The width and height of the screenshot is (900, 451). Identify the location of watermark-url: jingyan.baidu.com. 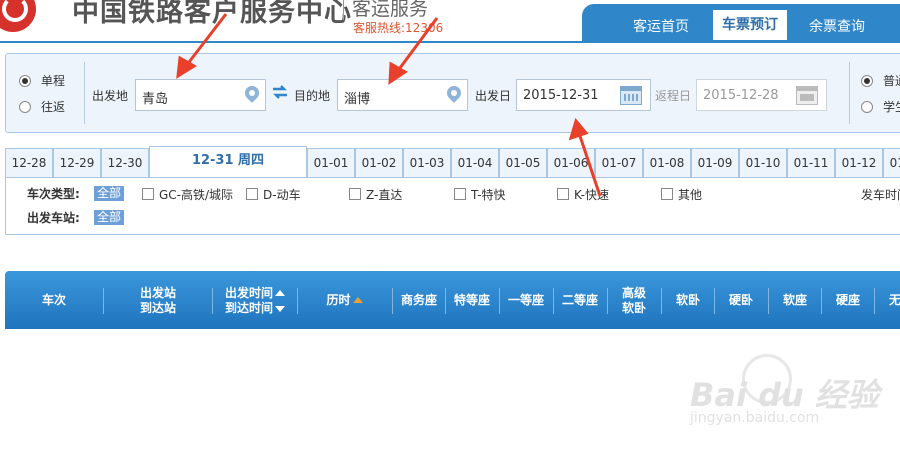
(755, 418).